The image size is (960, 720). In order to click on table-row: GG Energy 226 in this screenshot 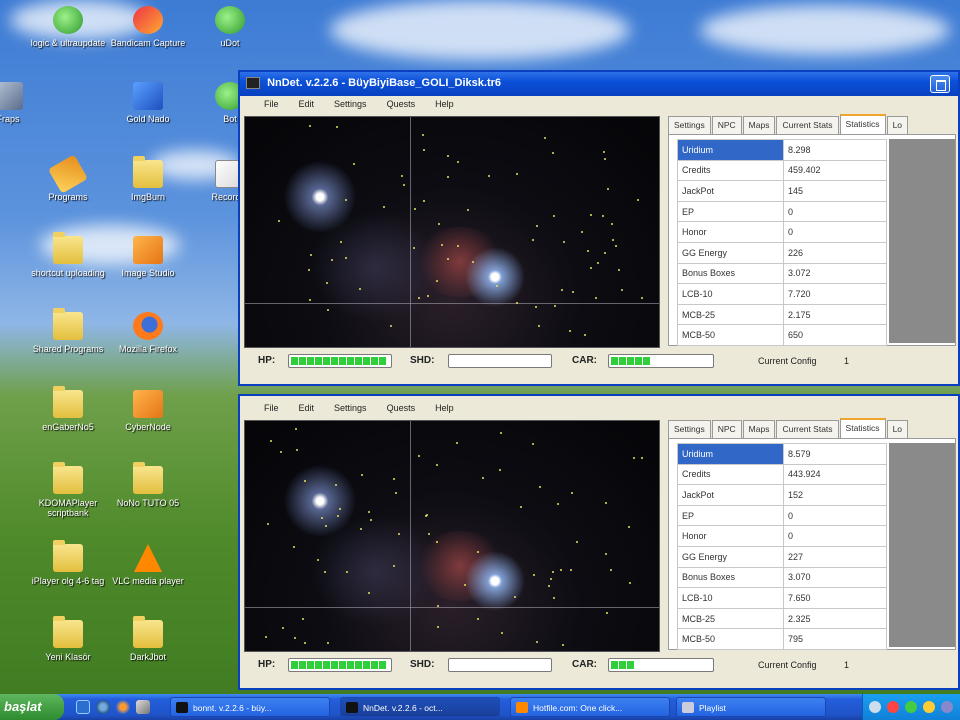, I will do `click(782, 252)`.